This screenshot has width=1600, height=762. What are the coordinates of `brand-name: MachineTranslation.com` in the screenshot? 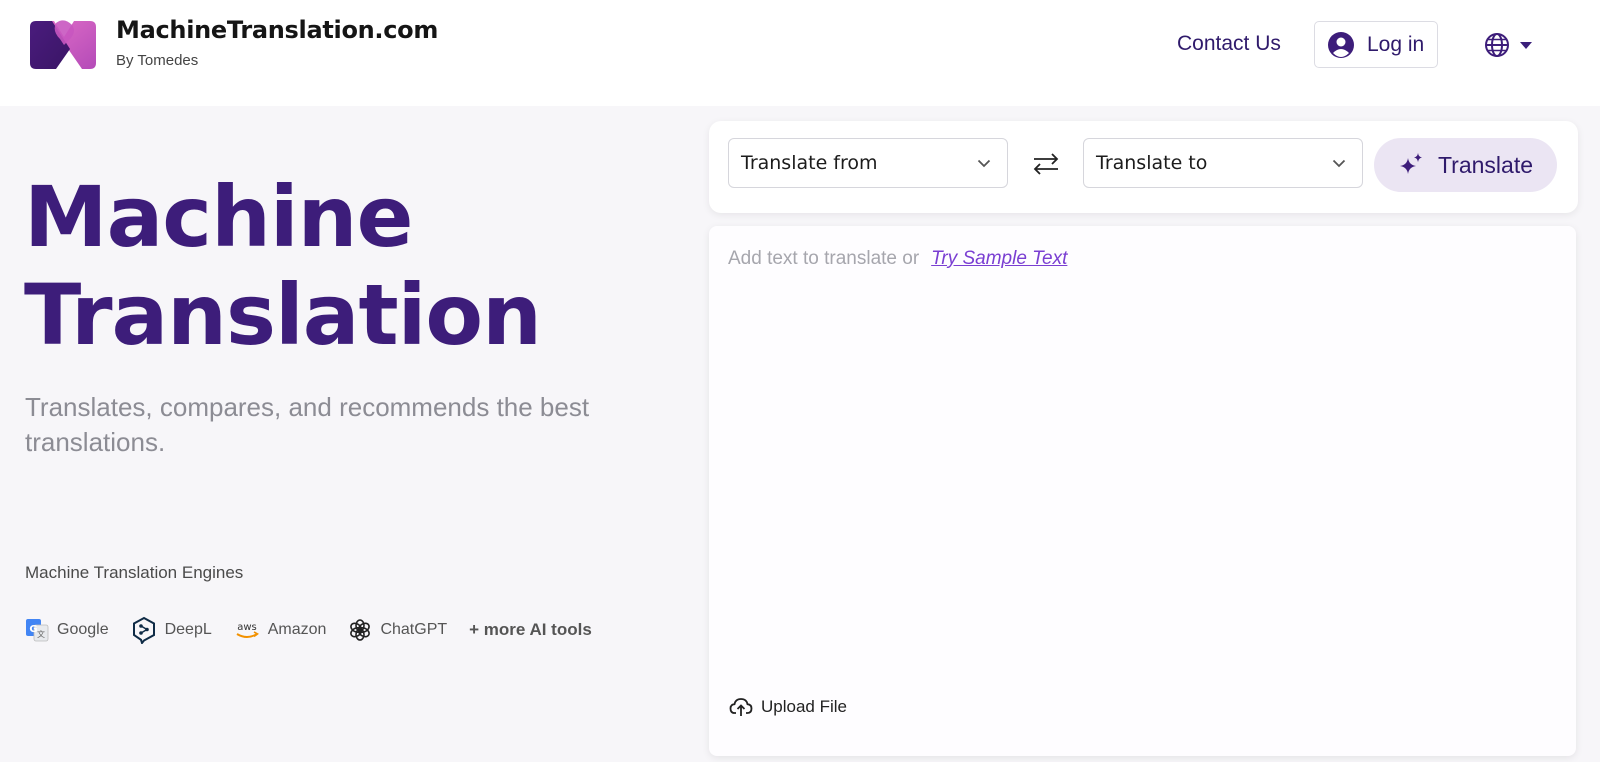 It's located at (277, 30).